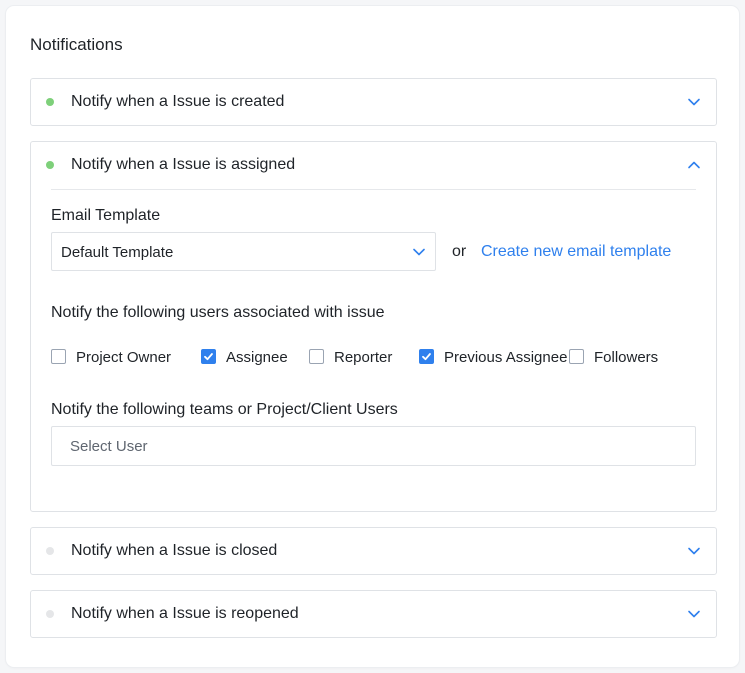 This screenshot has width=745, height=673. I want to click on checkbox-label: Project Owner, so click(124, 357).